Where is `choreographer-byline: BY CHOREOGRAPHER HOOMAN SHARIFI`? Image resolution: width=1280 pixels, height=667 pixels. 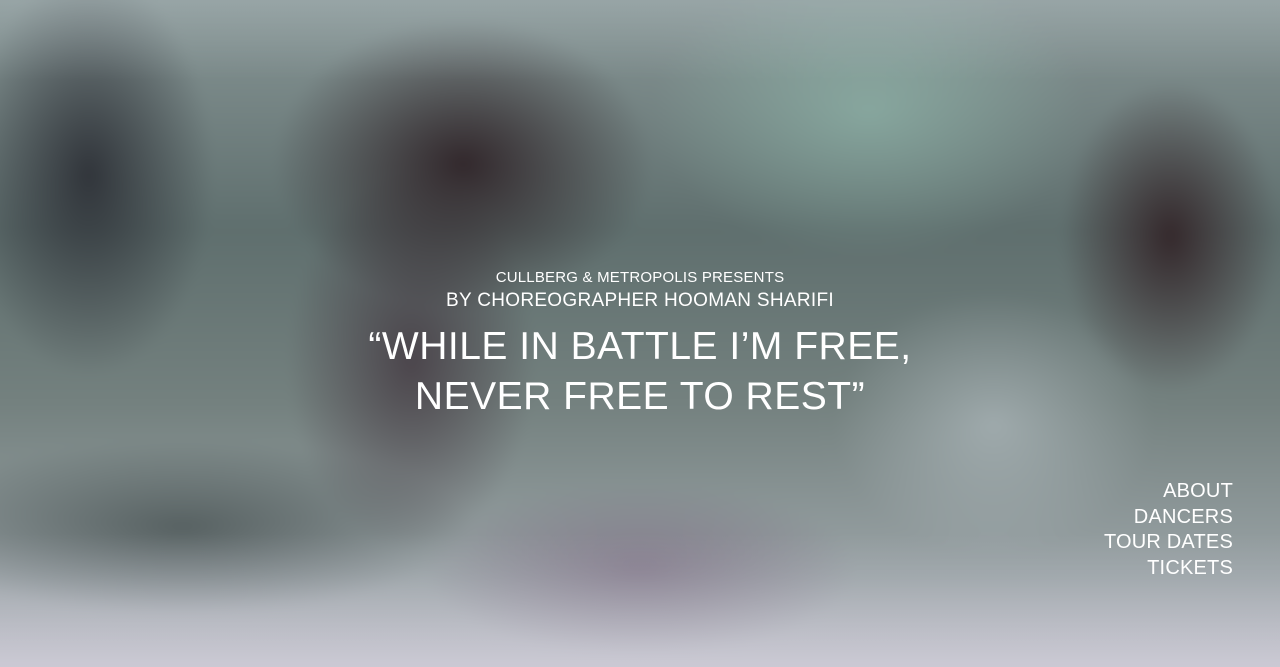 choreographer-byline: BY CHOREOGRAPHER HOOMAN SHARIFI is located at coordinates (640, 300).